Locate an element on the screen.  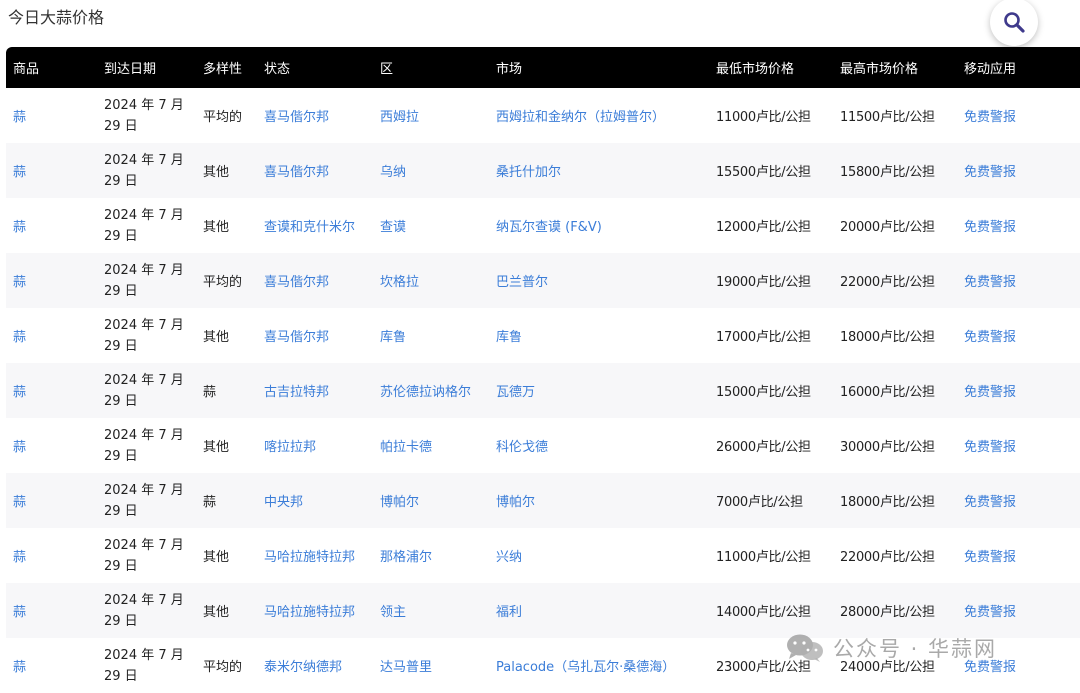
market-link: 巴兰普尔 is located at coordinates (522, 282).